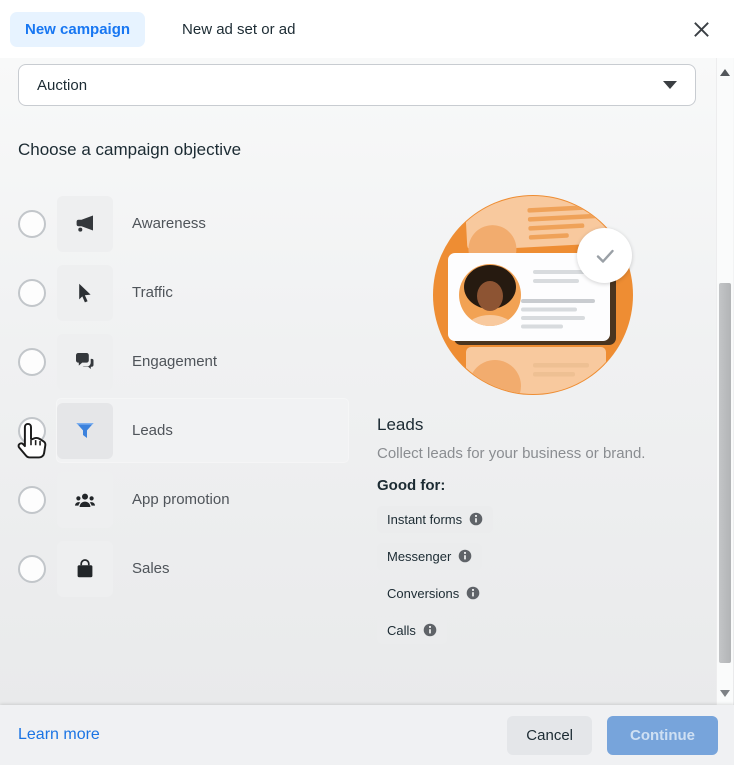  What do you see at coordinates (425, 519) in the screenshot?
I see `tag-label: Instant forms` at bounding box center [425, 519].